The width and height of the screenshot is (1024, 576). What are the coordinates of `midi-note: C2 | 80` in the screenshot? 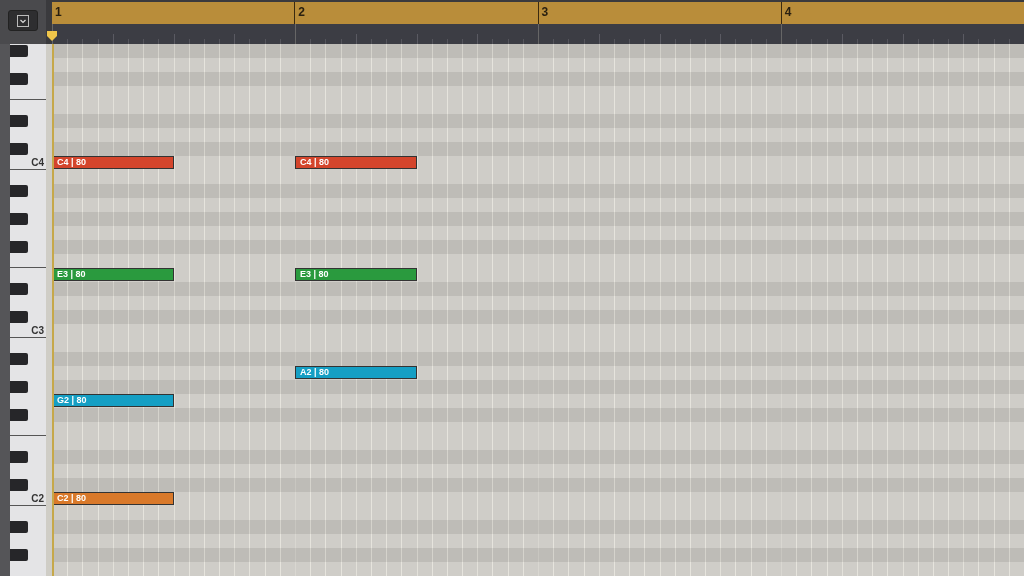 It's located at (113, 498).